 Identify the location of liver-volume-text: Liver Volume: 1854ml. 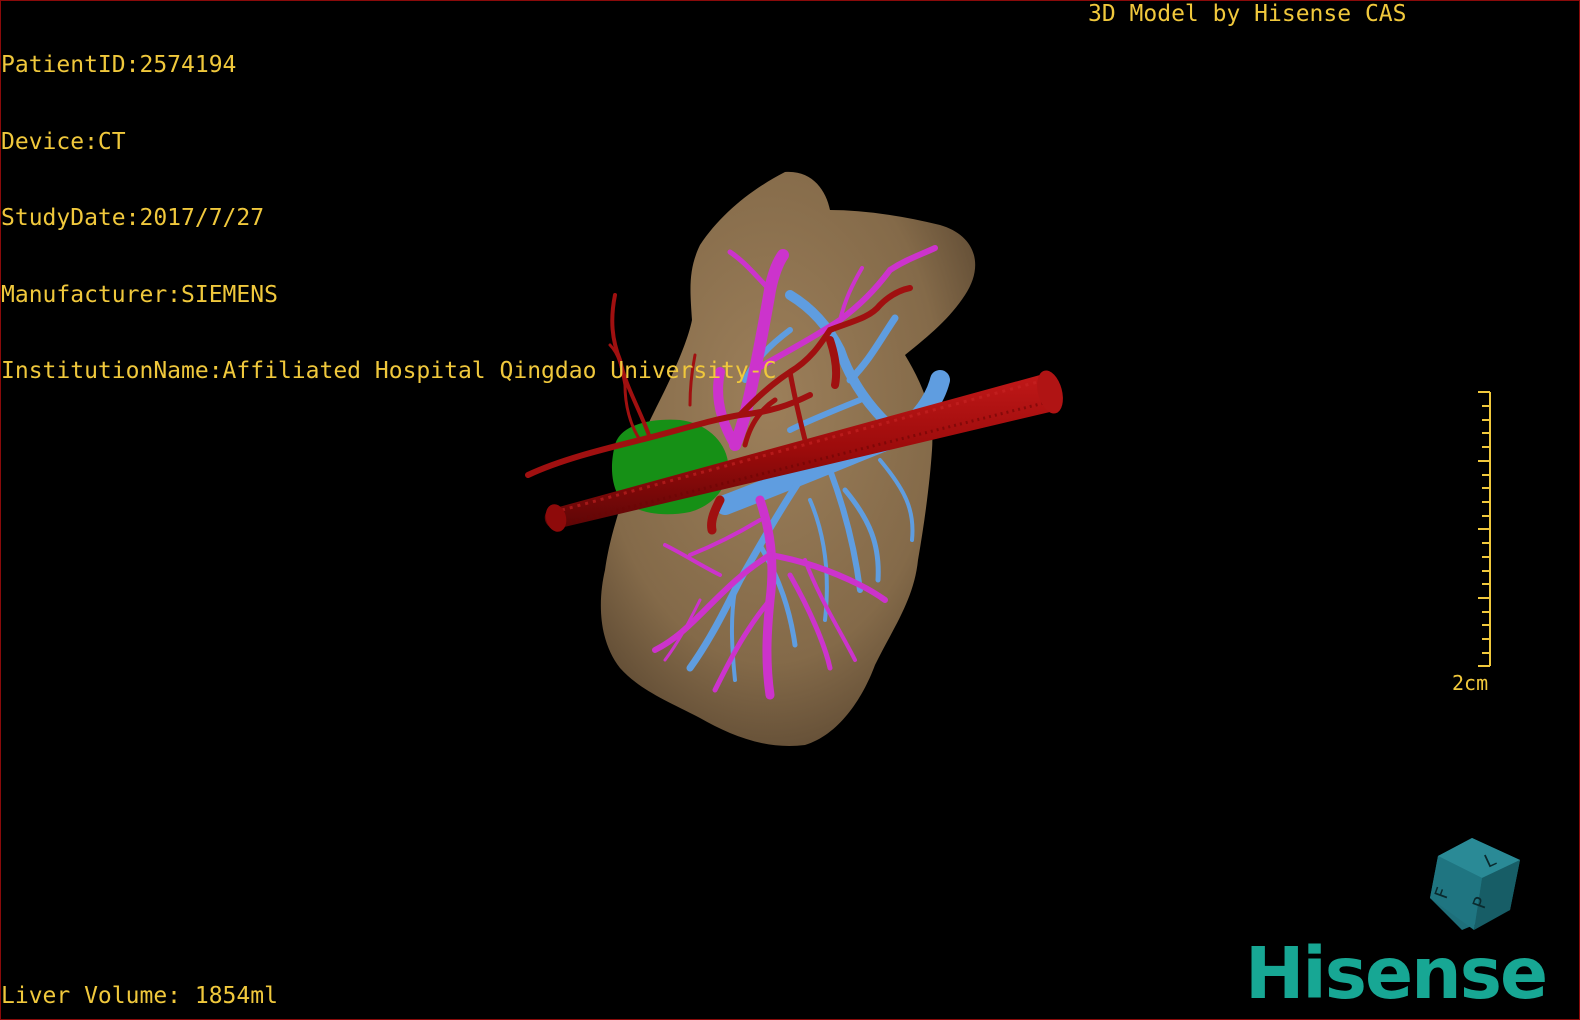
(139, 996).